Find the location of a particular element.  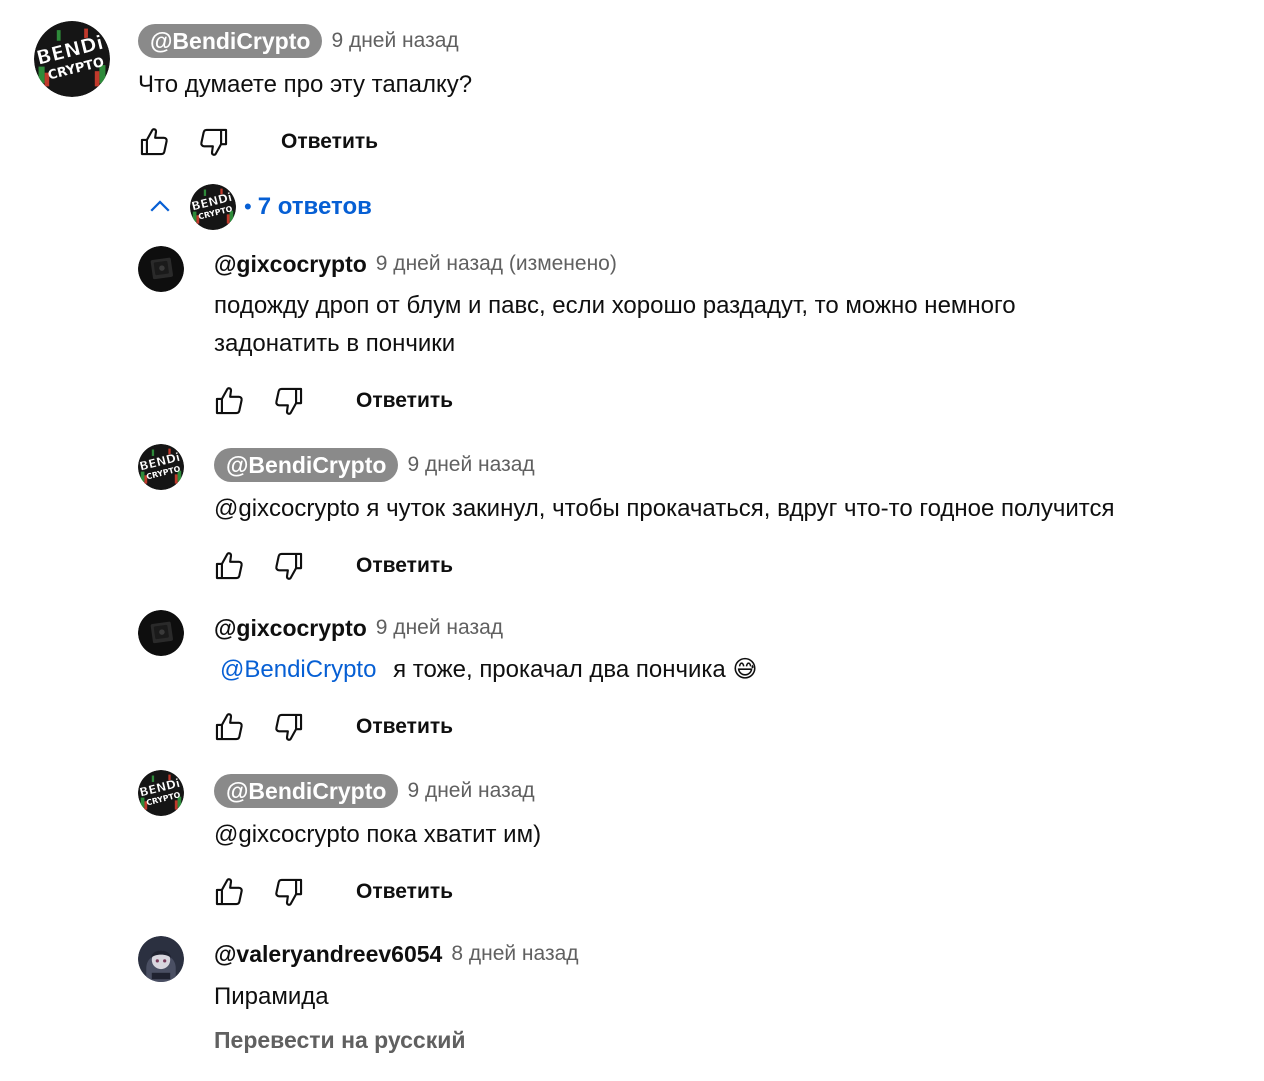

comment-header: @gixcocrypto 9 дней назад (изменено) is located at coordinates (415, 264).